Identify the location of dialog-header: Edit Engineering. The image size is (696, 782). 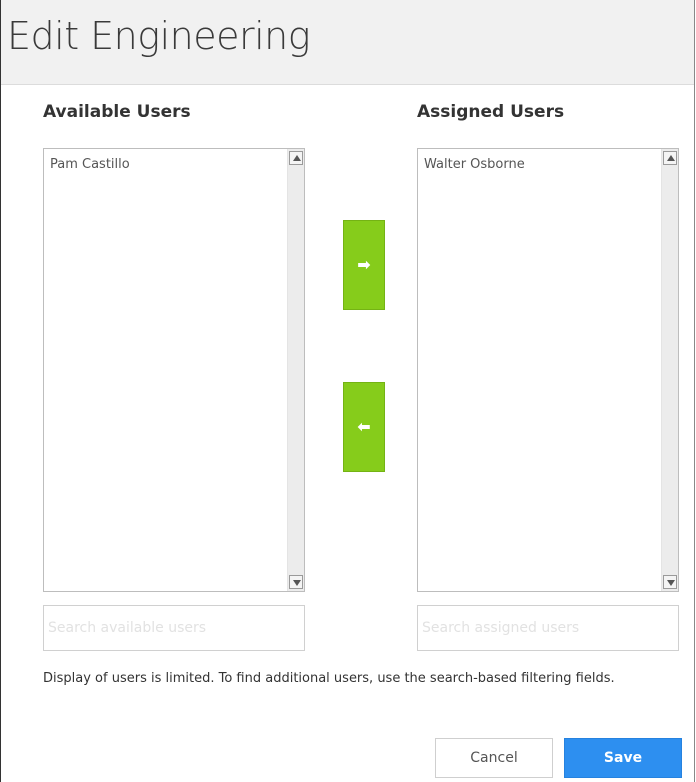
(347, 42).